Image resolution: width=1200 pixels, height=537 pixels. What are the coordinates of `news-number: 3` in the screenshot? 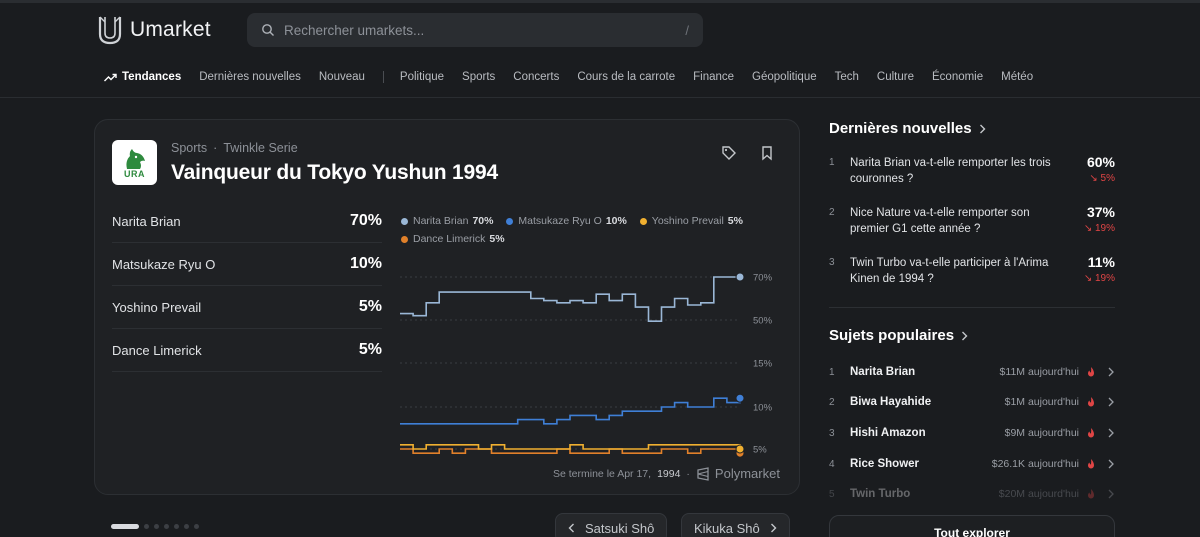 It's located at (832, 262).